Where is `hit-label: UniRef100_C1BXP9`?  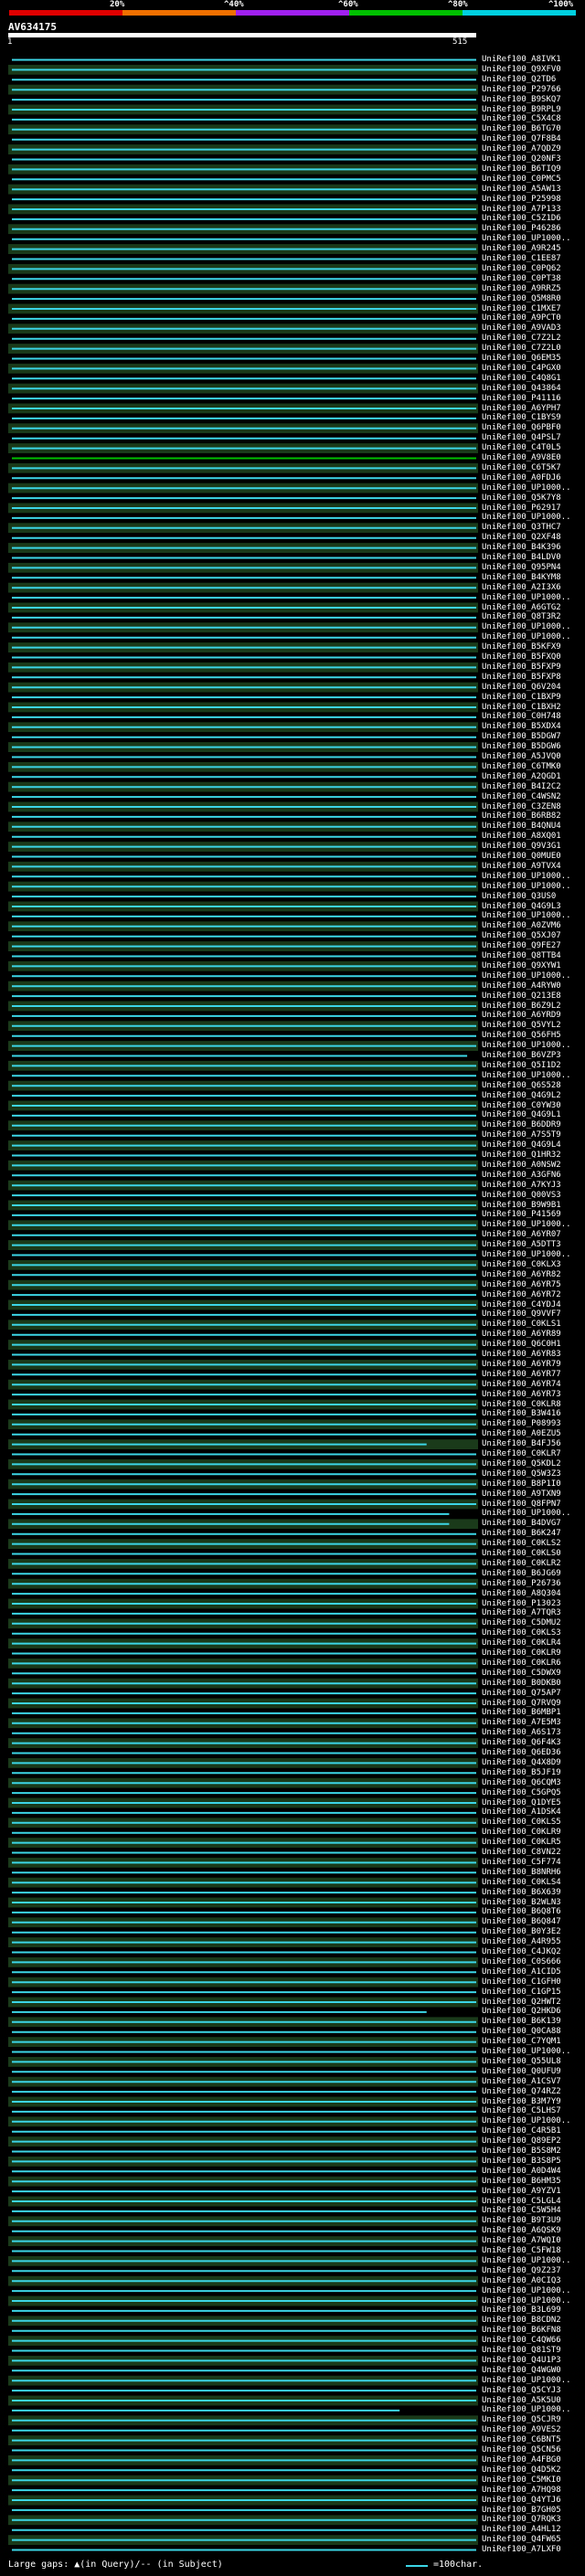 hit-label: UniRef100_C1BXP9 is located at coordinates (533, 697).